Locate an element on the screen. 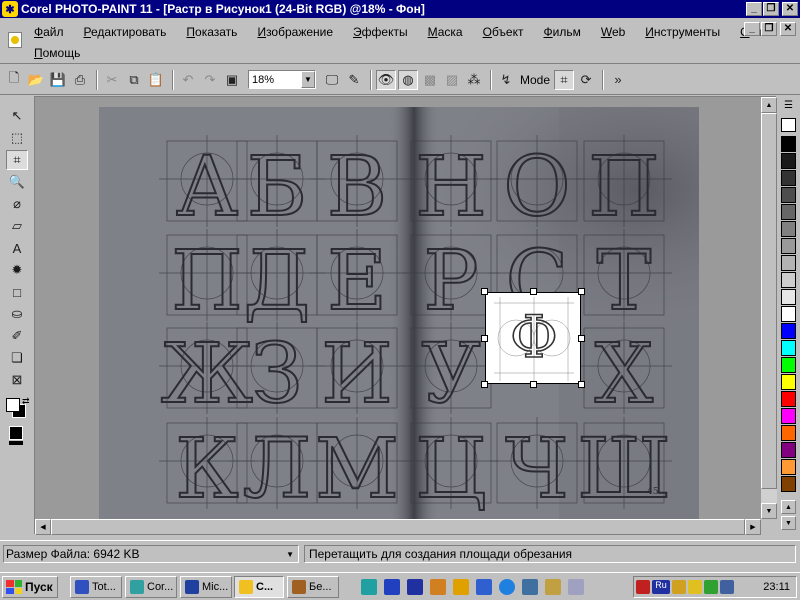 The width and height of the screenshot is (800, 600). menu-view: Показать is located at coordinates (211, 32).